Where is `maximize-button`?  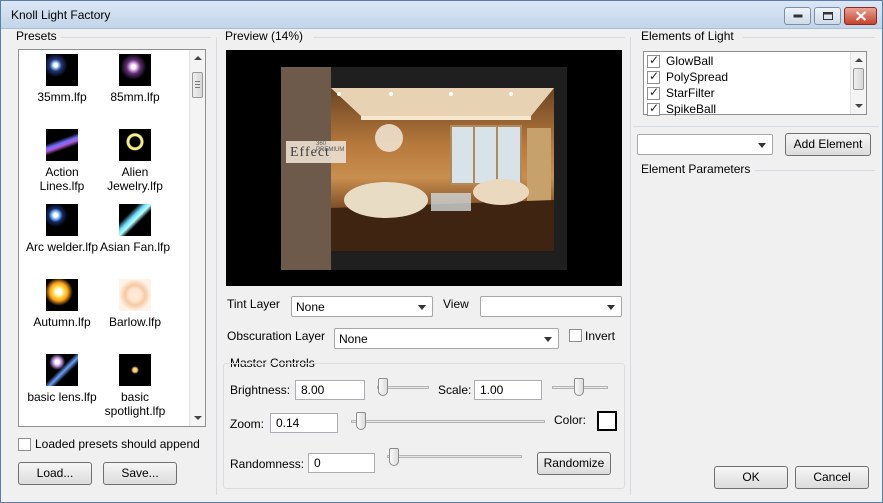 maximize-button is located at coordinates (827, 16).